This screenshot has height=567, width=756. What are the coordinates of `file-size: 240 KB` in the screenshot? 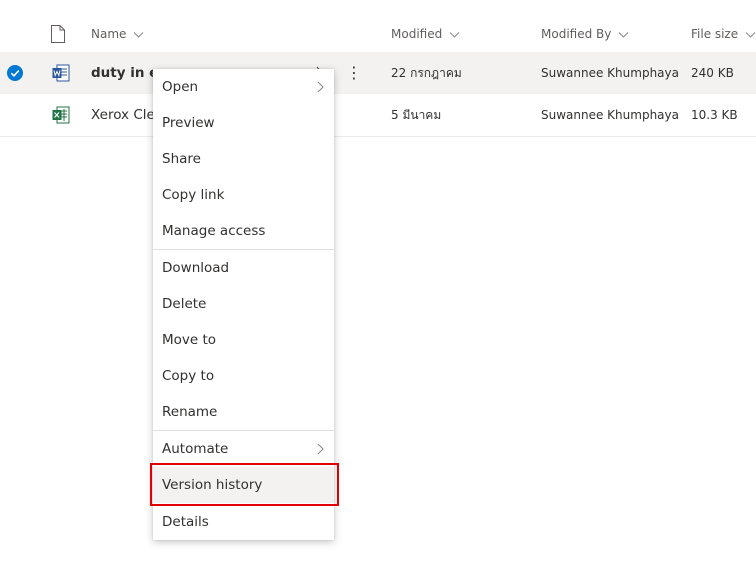 It's located at (712, 73).